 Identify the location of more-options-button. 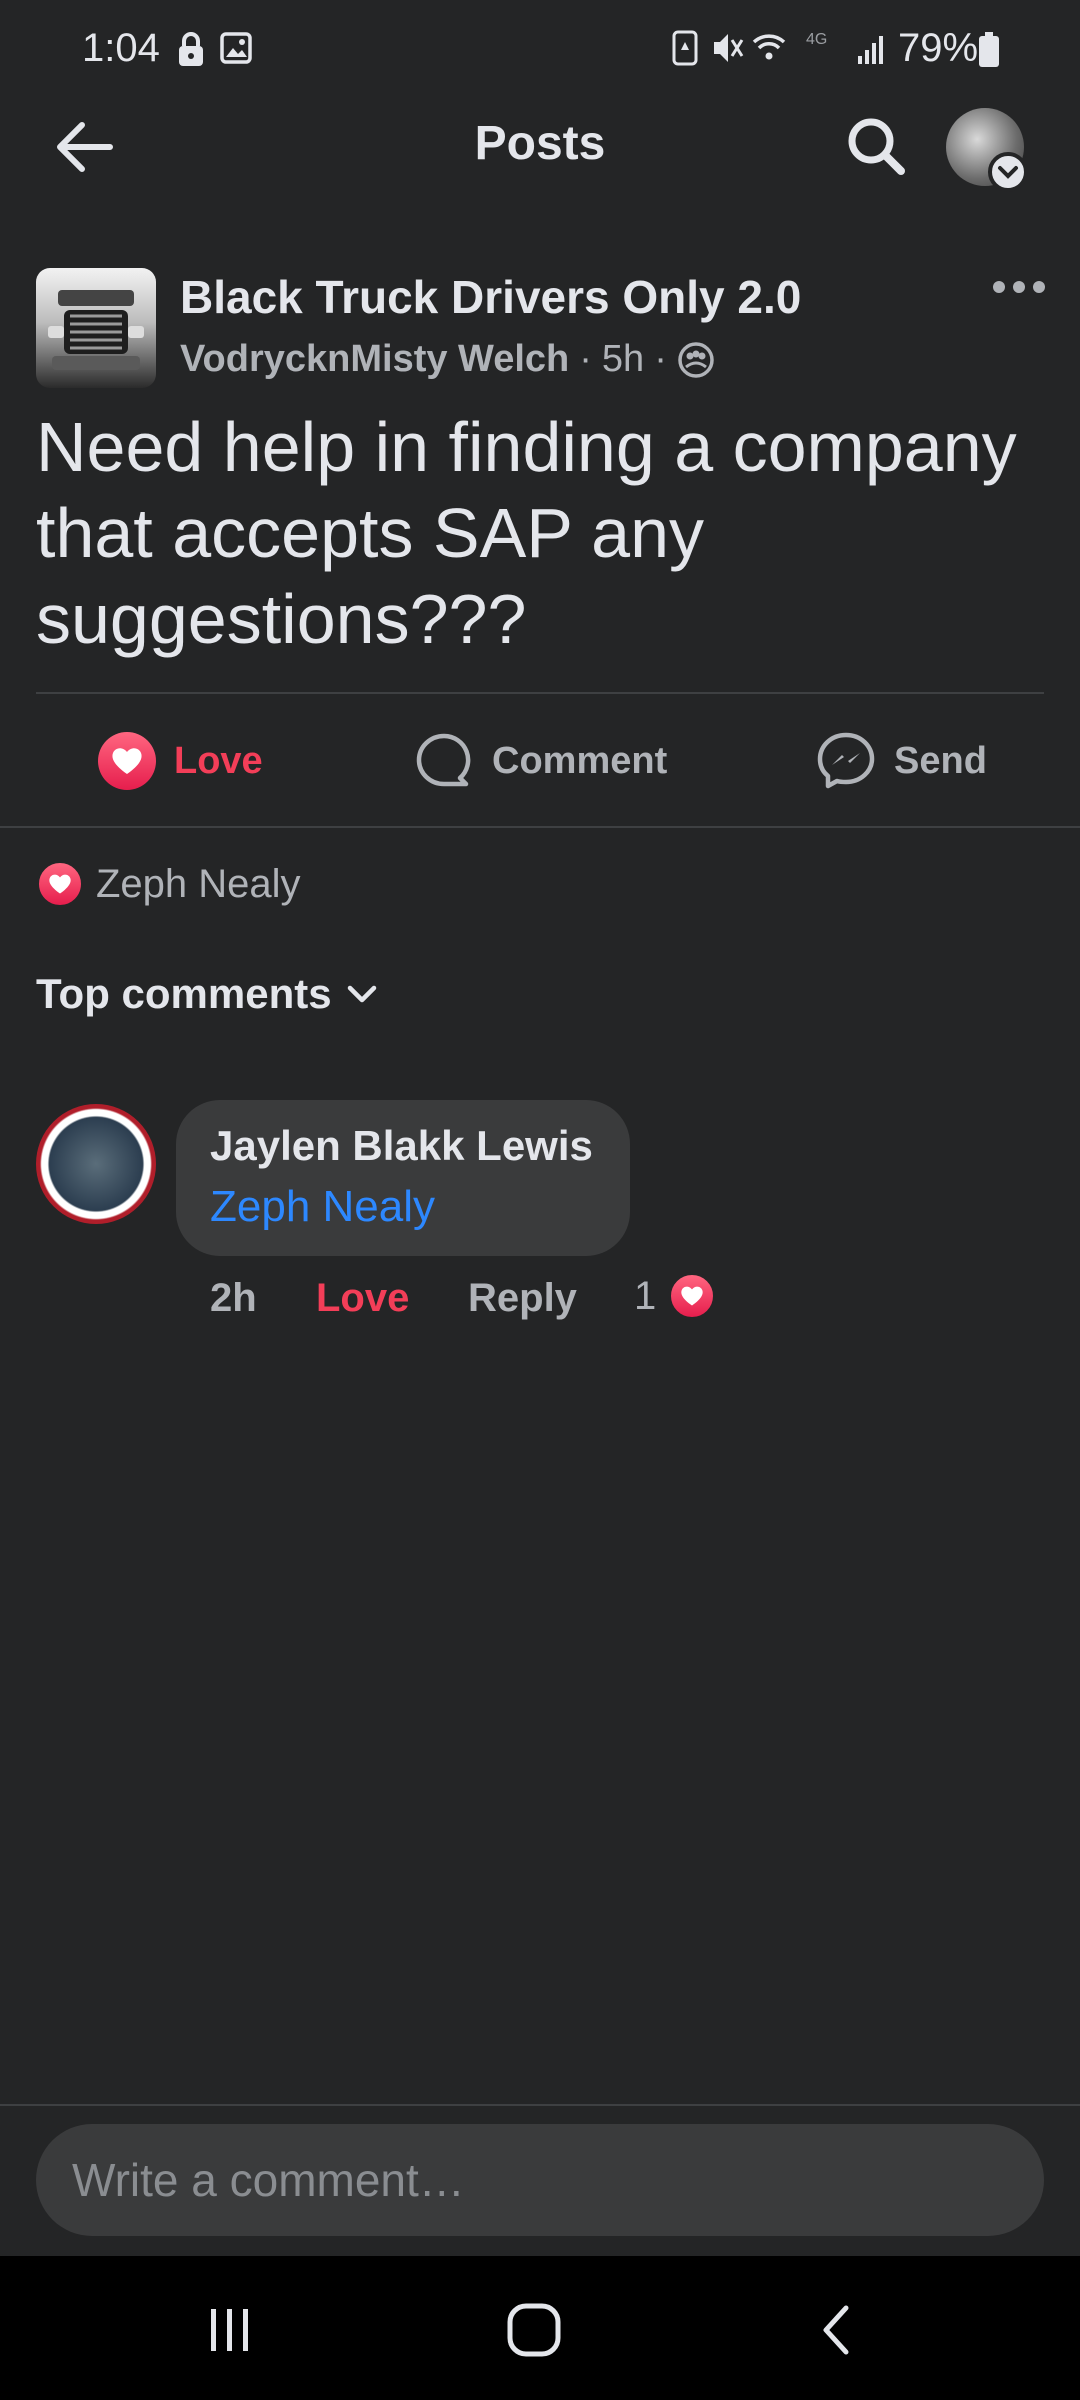
(1019, 287).